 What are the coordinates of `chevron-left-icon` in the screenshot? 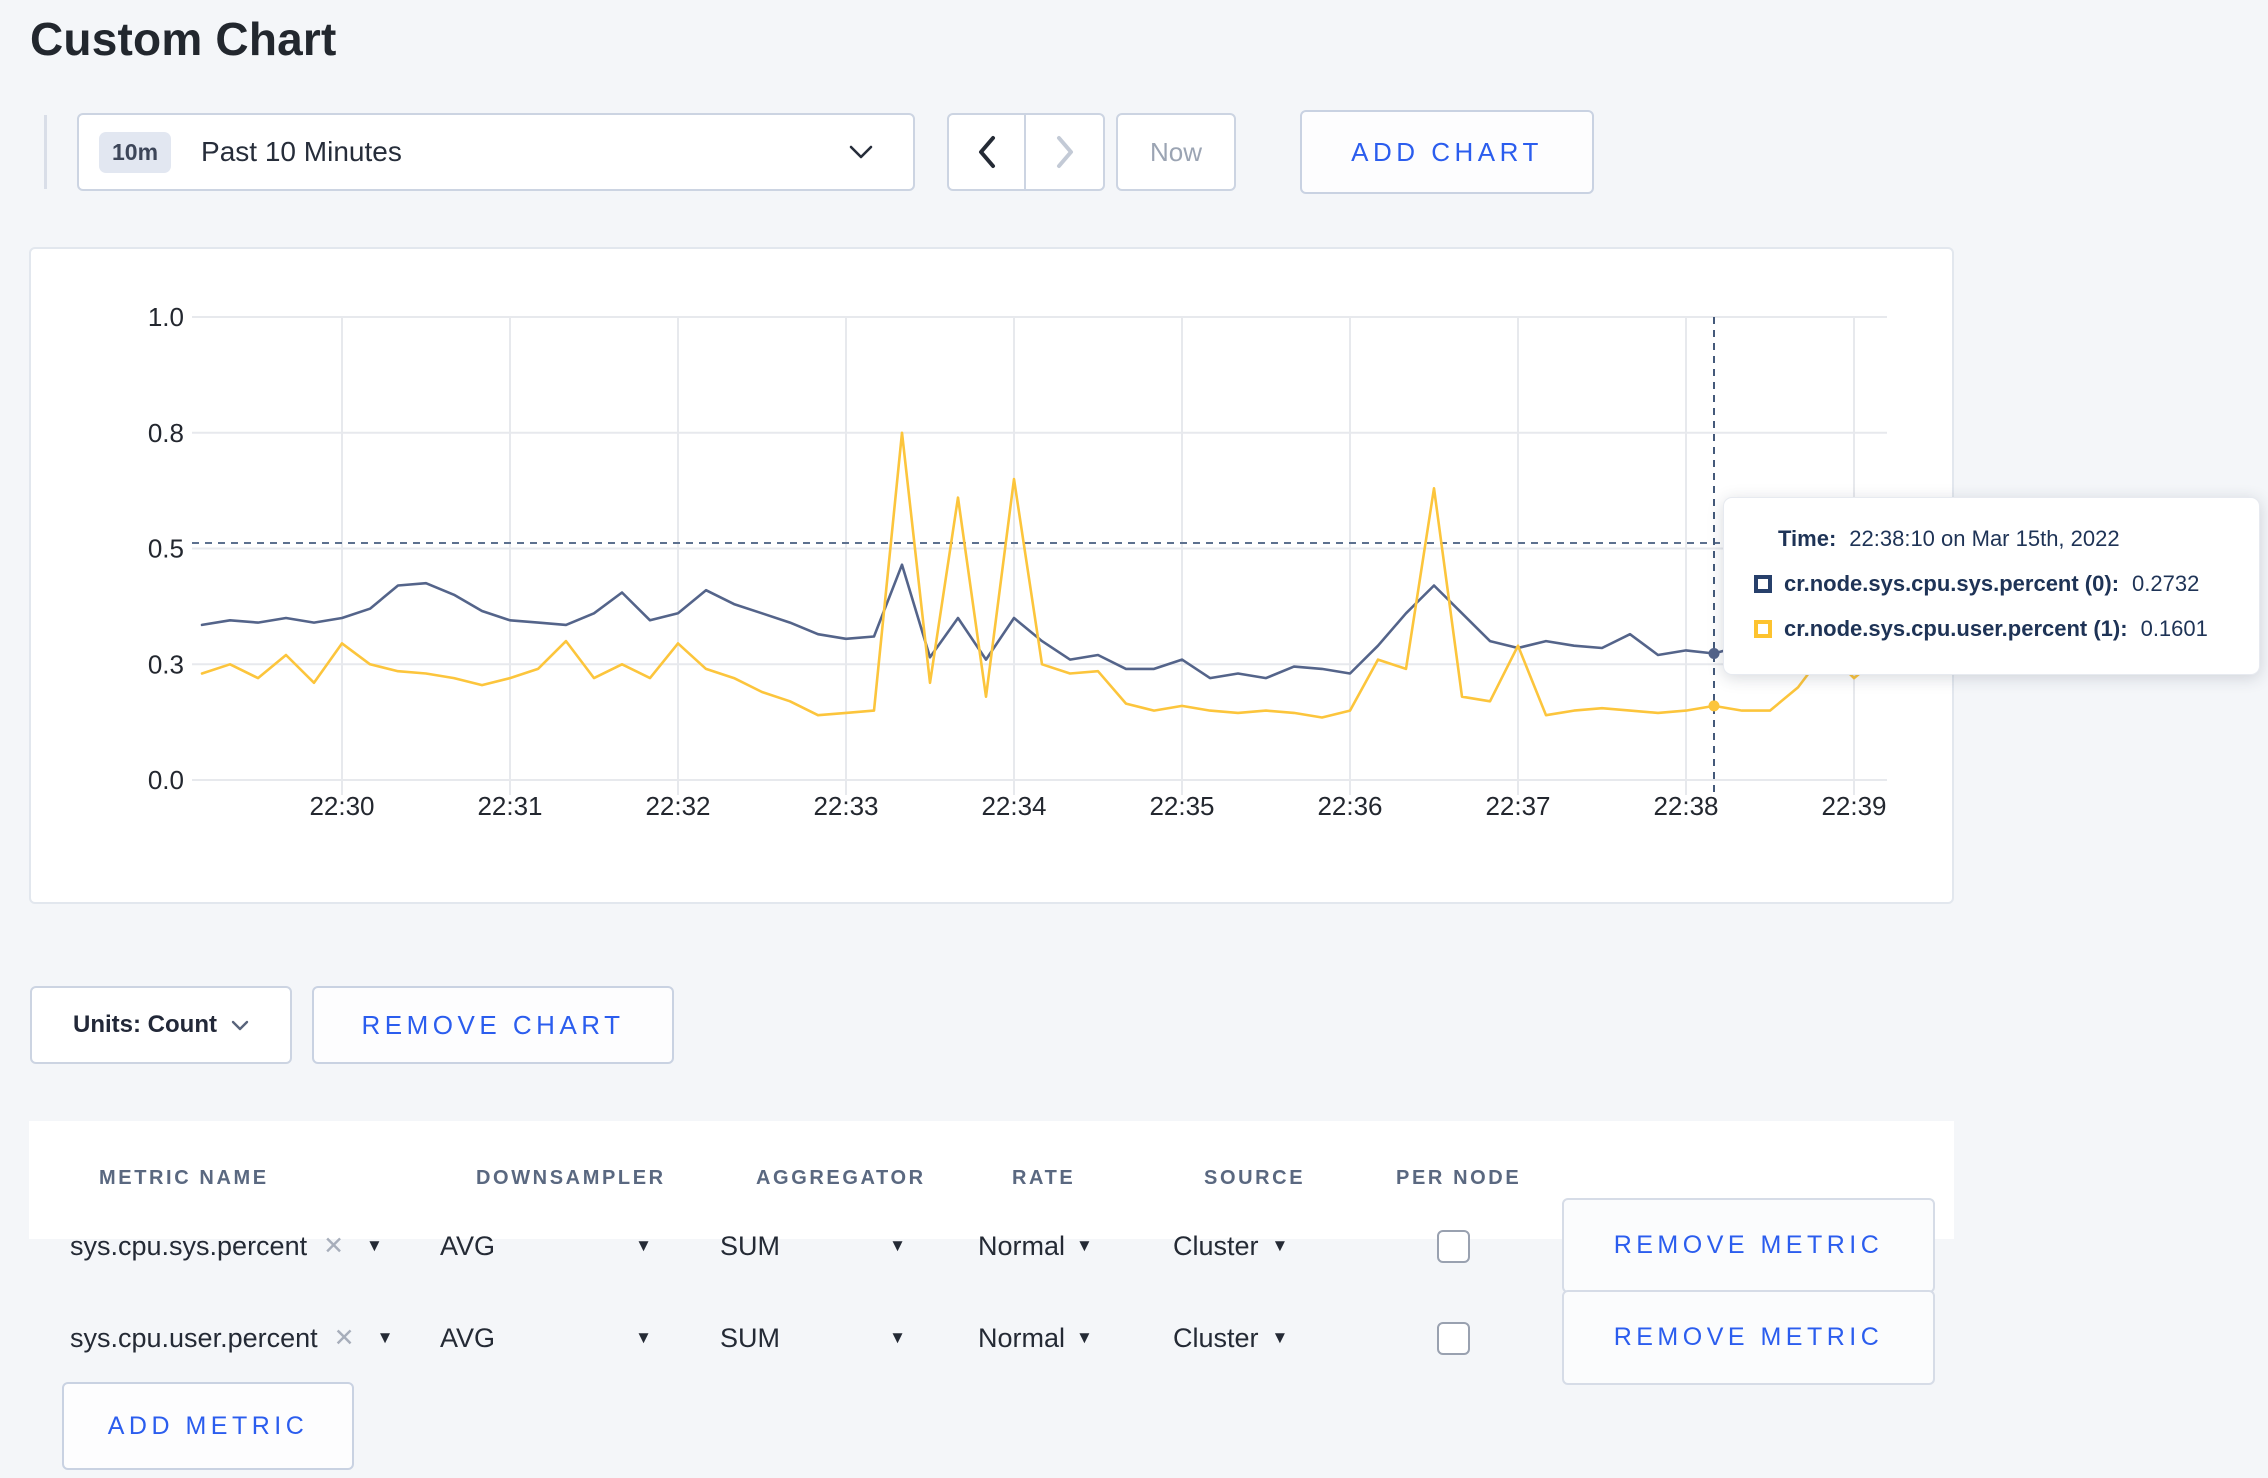 It's located at (986, 152).